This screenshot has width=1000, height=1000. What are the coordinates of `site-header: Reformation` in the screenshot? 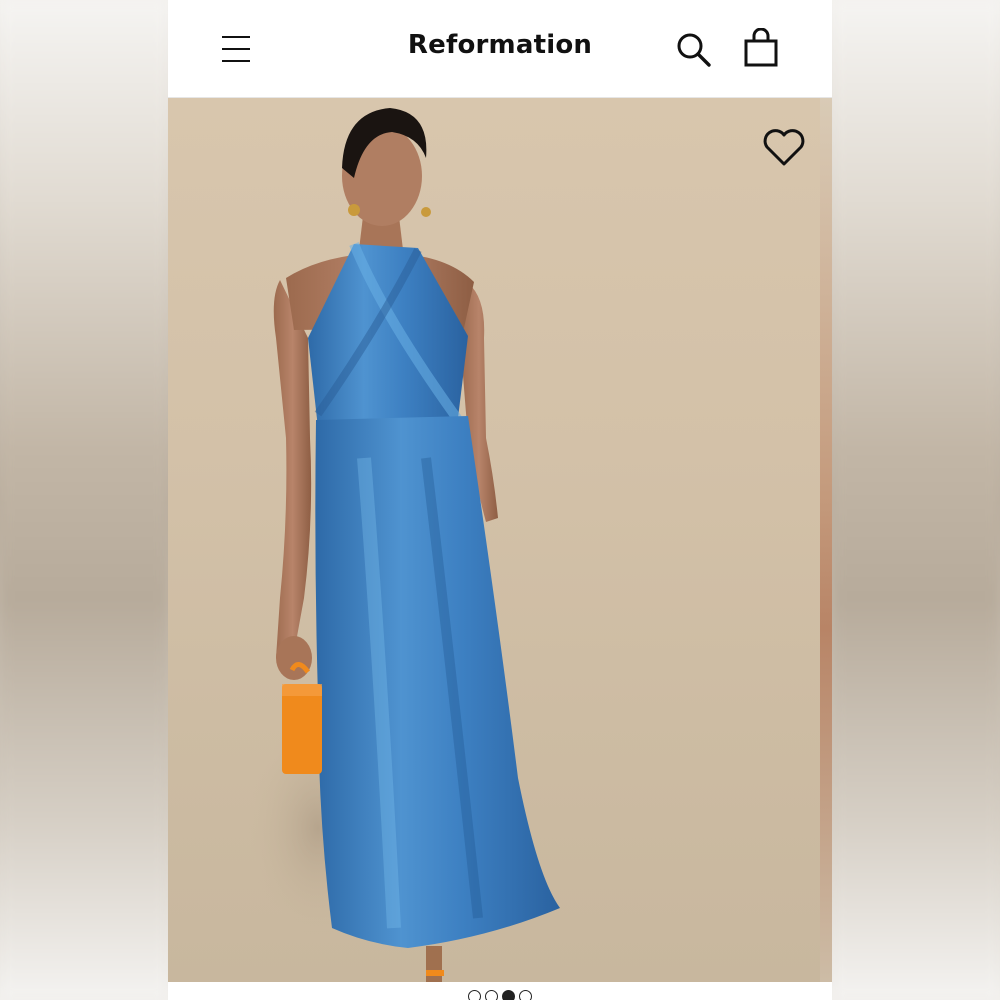 It's located at (500, 49).